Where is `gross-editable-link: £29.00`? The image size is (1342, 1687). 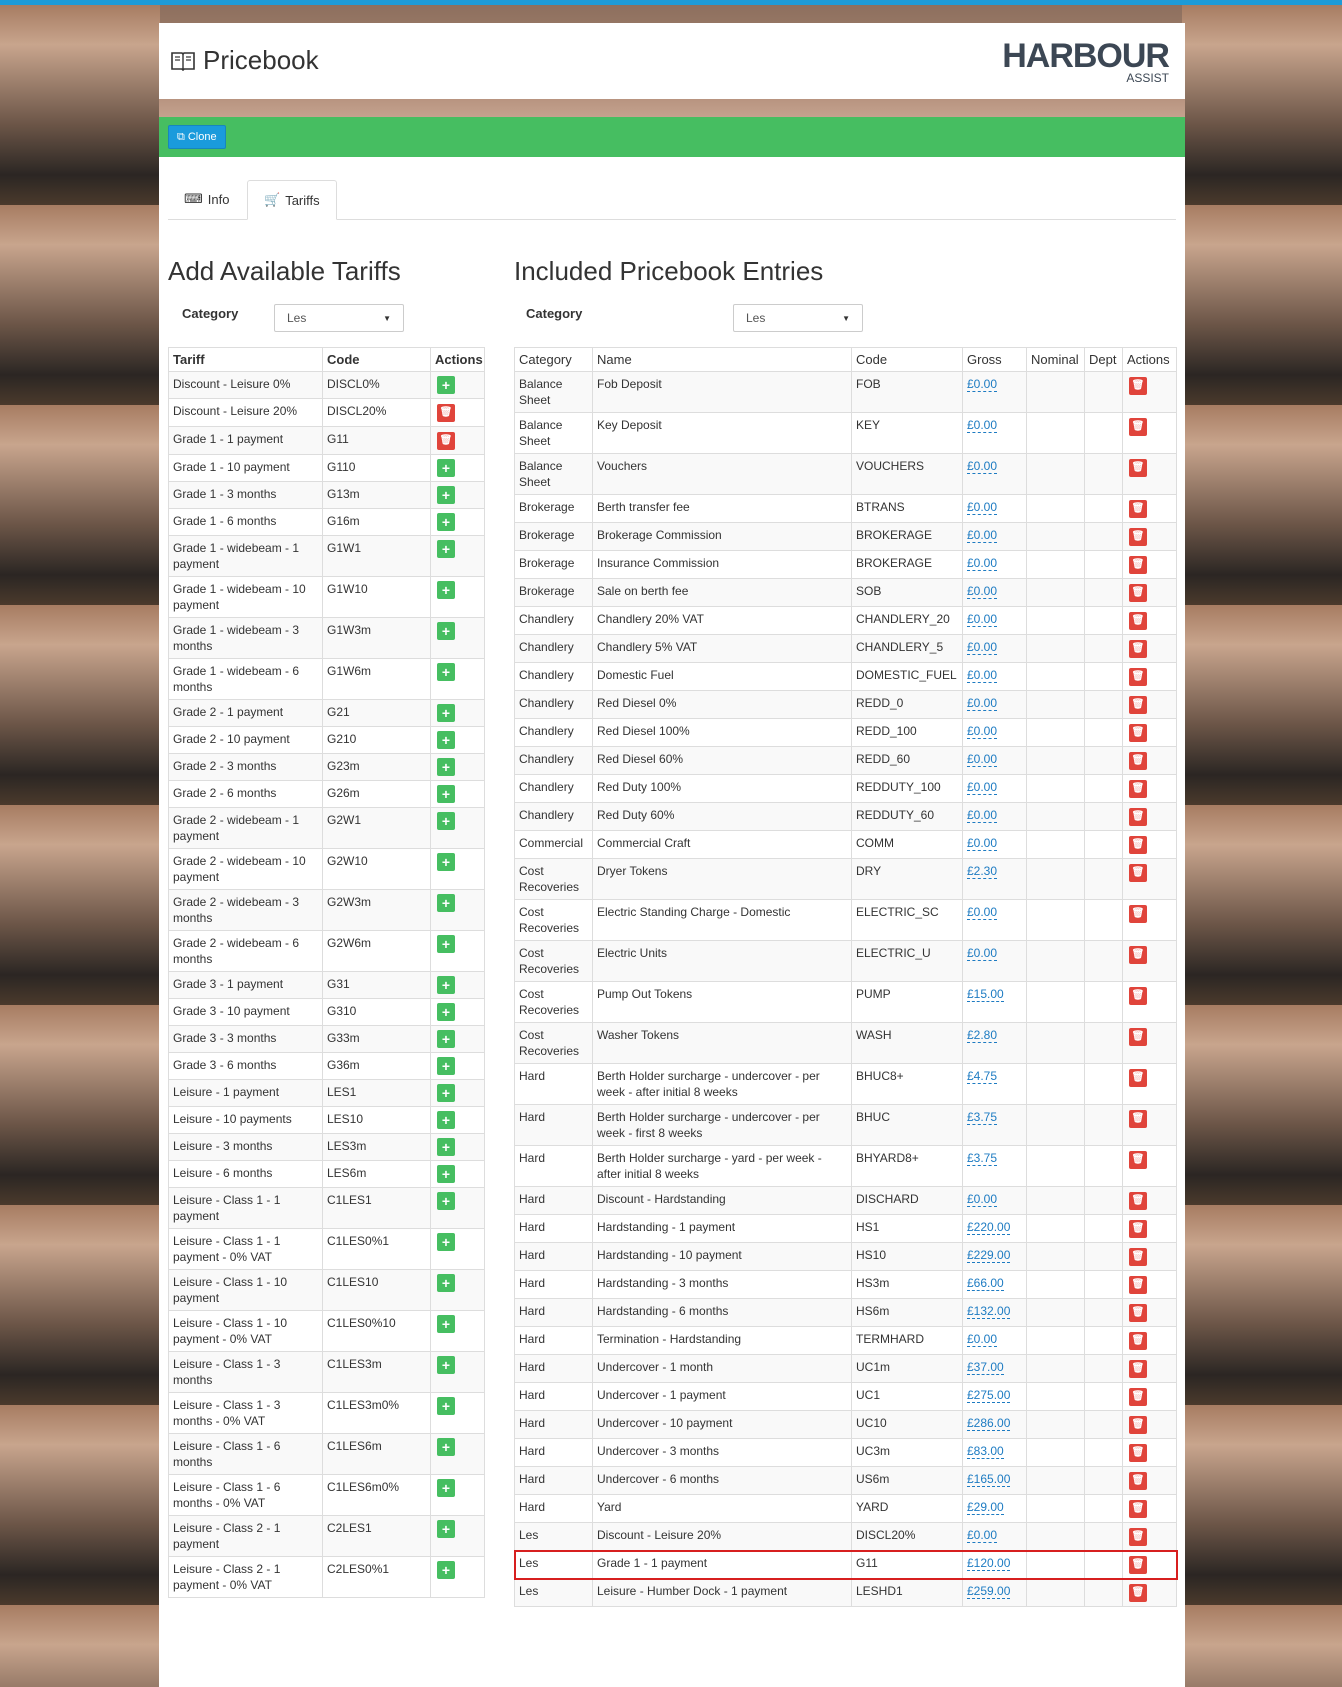 gross-editable-link: £29.00 is located at coordinates (985, 1507).